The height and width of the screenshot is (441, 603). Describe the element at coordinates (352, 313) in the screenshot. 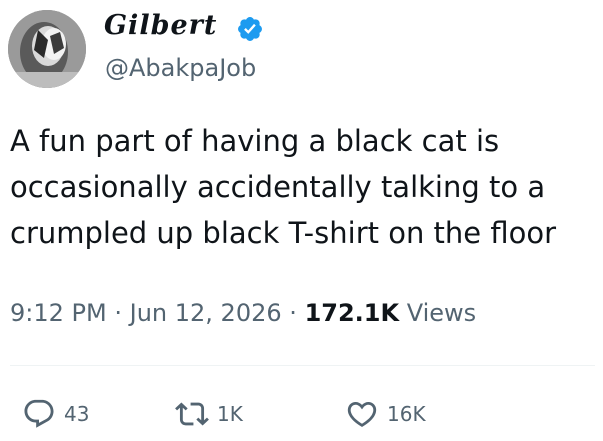

I see `views-count: 172.1K` at that location.